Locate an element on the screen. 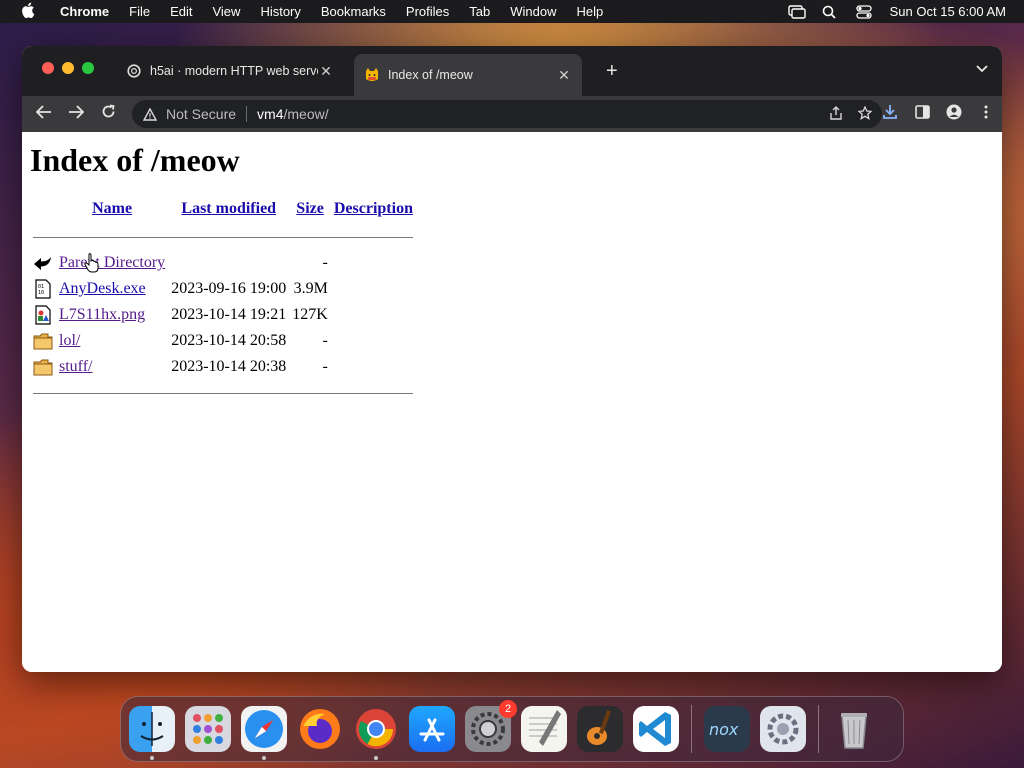 Image resolution: width=1024 pixels, height=768 pixels. close-window-button is located at coordinates (48, 68).